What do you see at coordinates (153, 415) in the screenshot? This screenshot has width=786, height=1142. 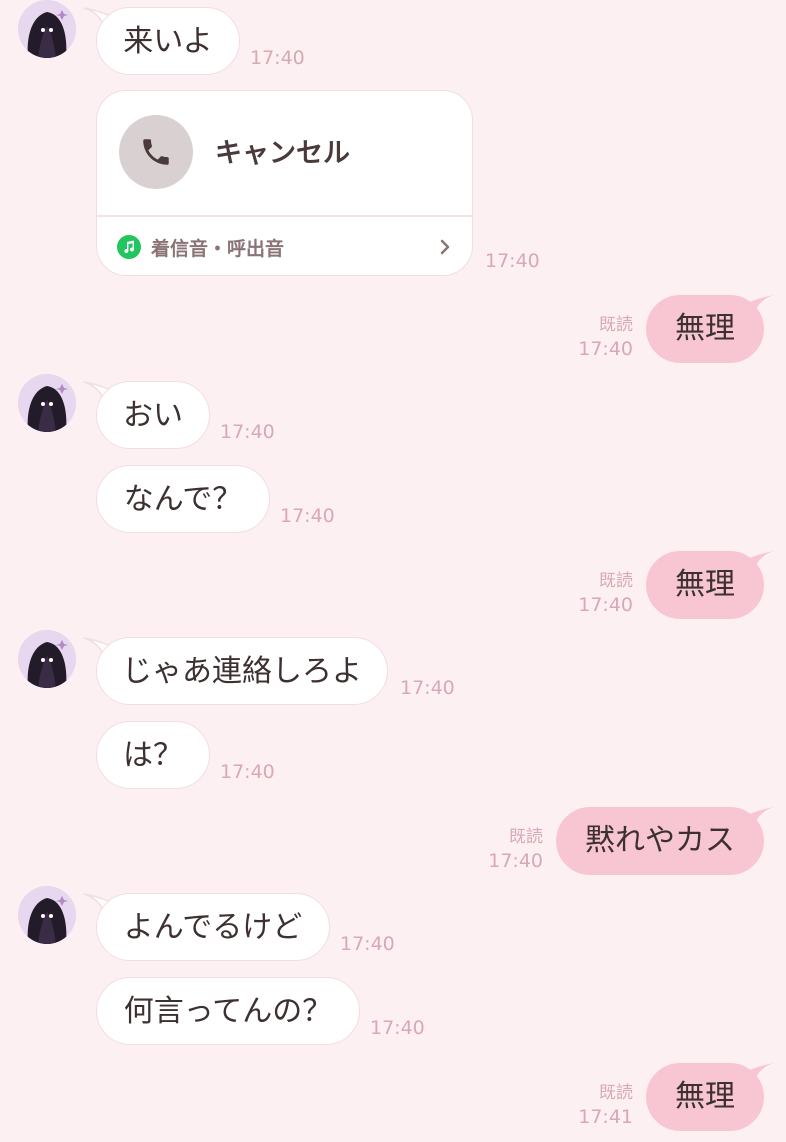 I see `message-bubble: おい` at bounding box center [153, 415].